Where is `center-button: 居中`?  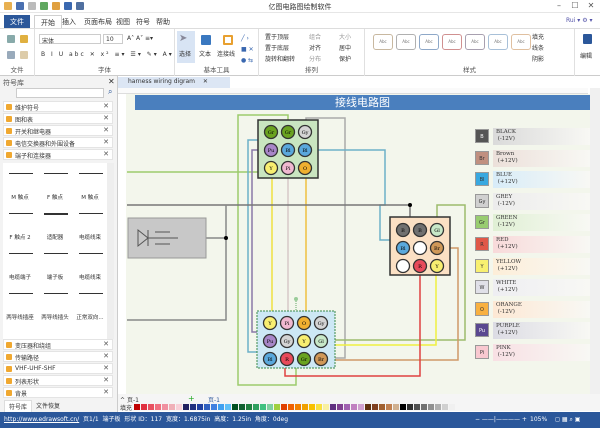
center-button: 居中 is located at coordinates (345, 47).